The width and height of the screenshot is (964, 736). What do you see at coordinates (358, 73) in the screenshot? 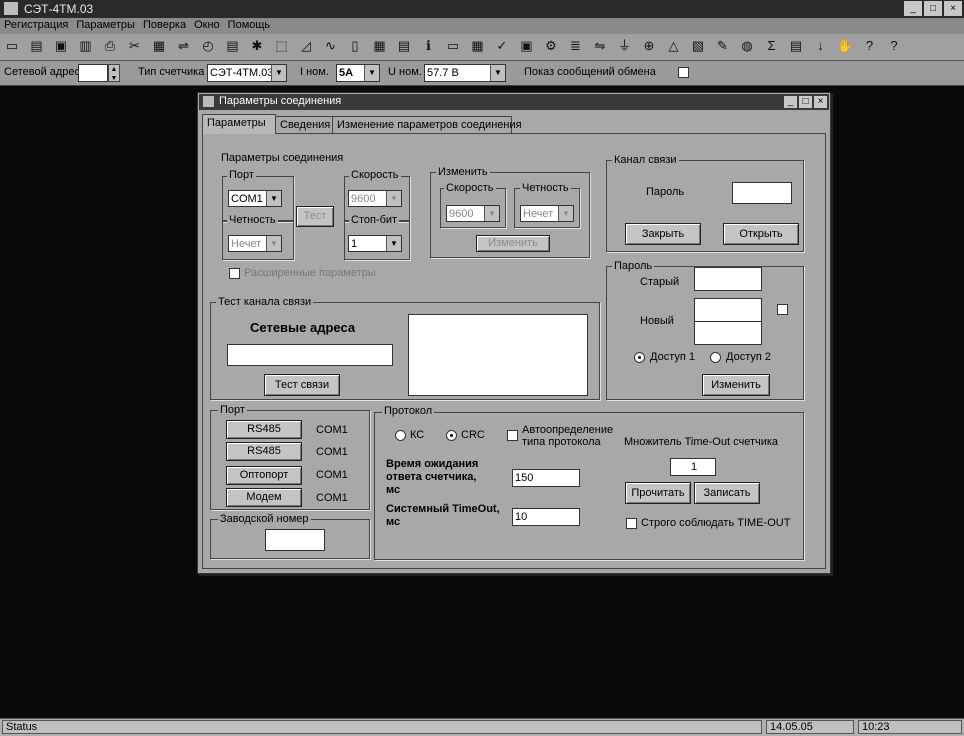
I see `i-nom-select: 5А ▼` at bounding box center [358, 73].